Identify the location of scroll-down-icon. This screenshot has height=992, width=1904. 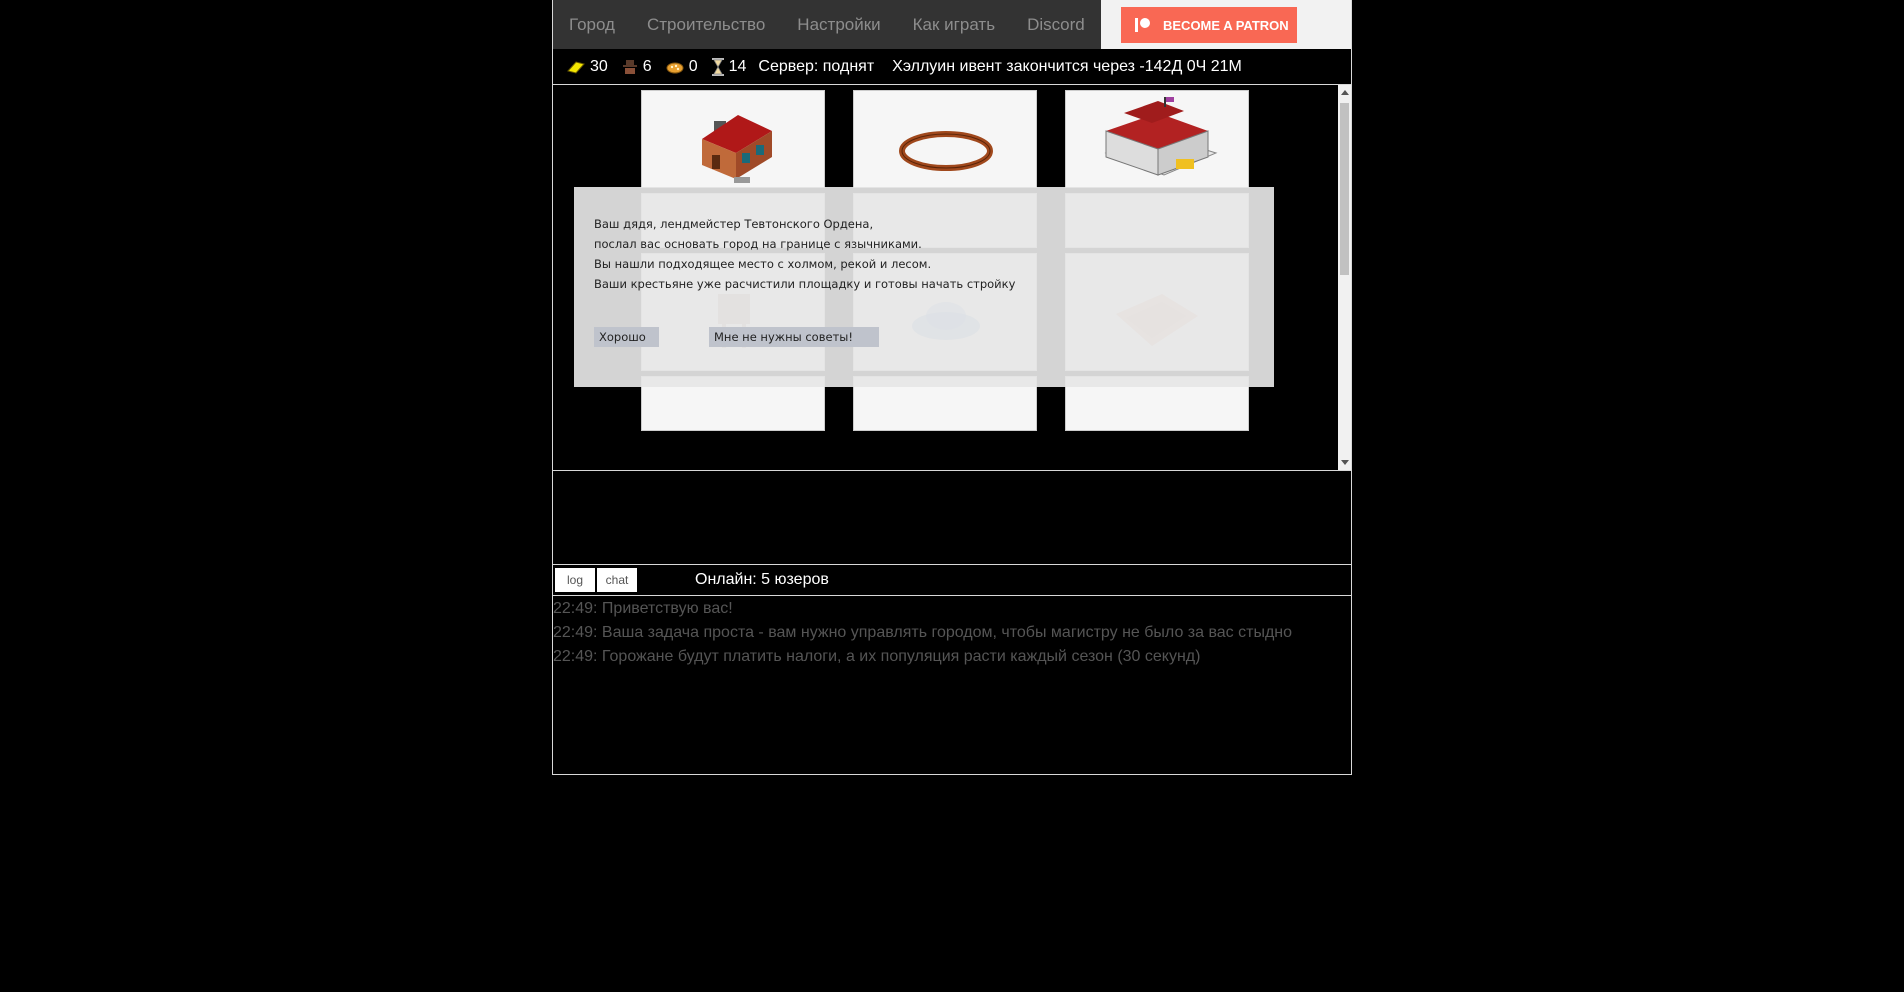
(1345, 462).